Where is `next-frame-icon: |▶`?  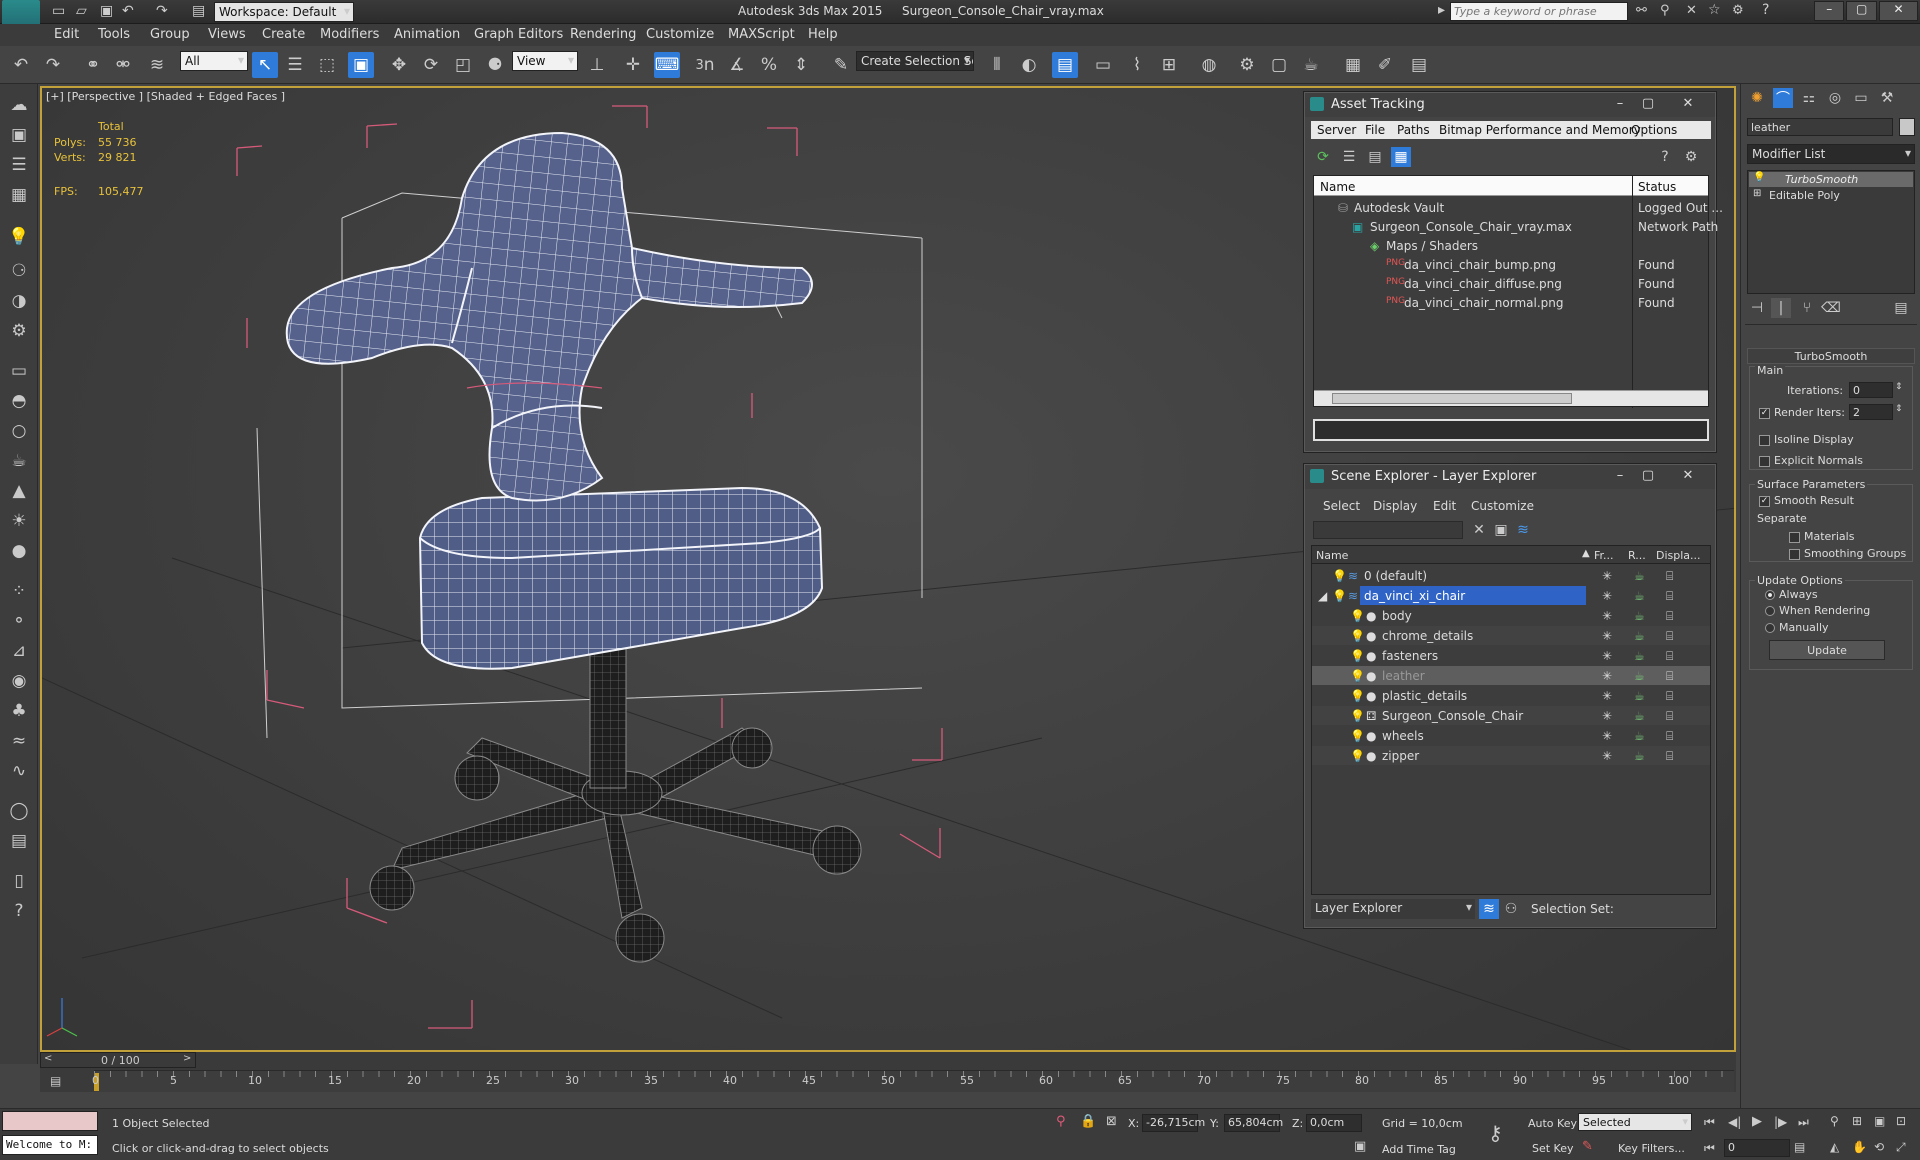 next-frame-icon: |▶ is located at coordinates (1780, 1122).